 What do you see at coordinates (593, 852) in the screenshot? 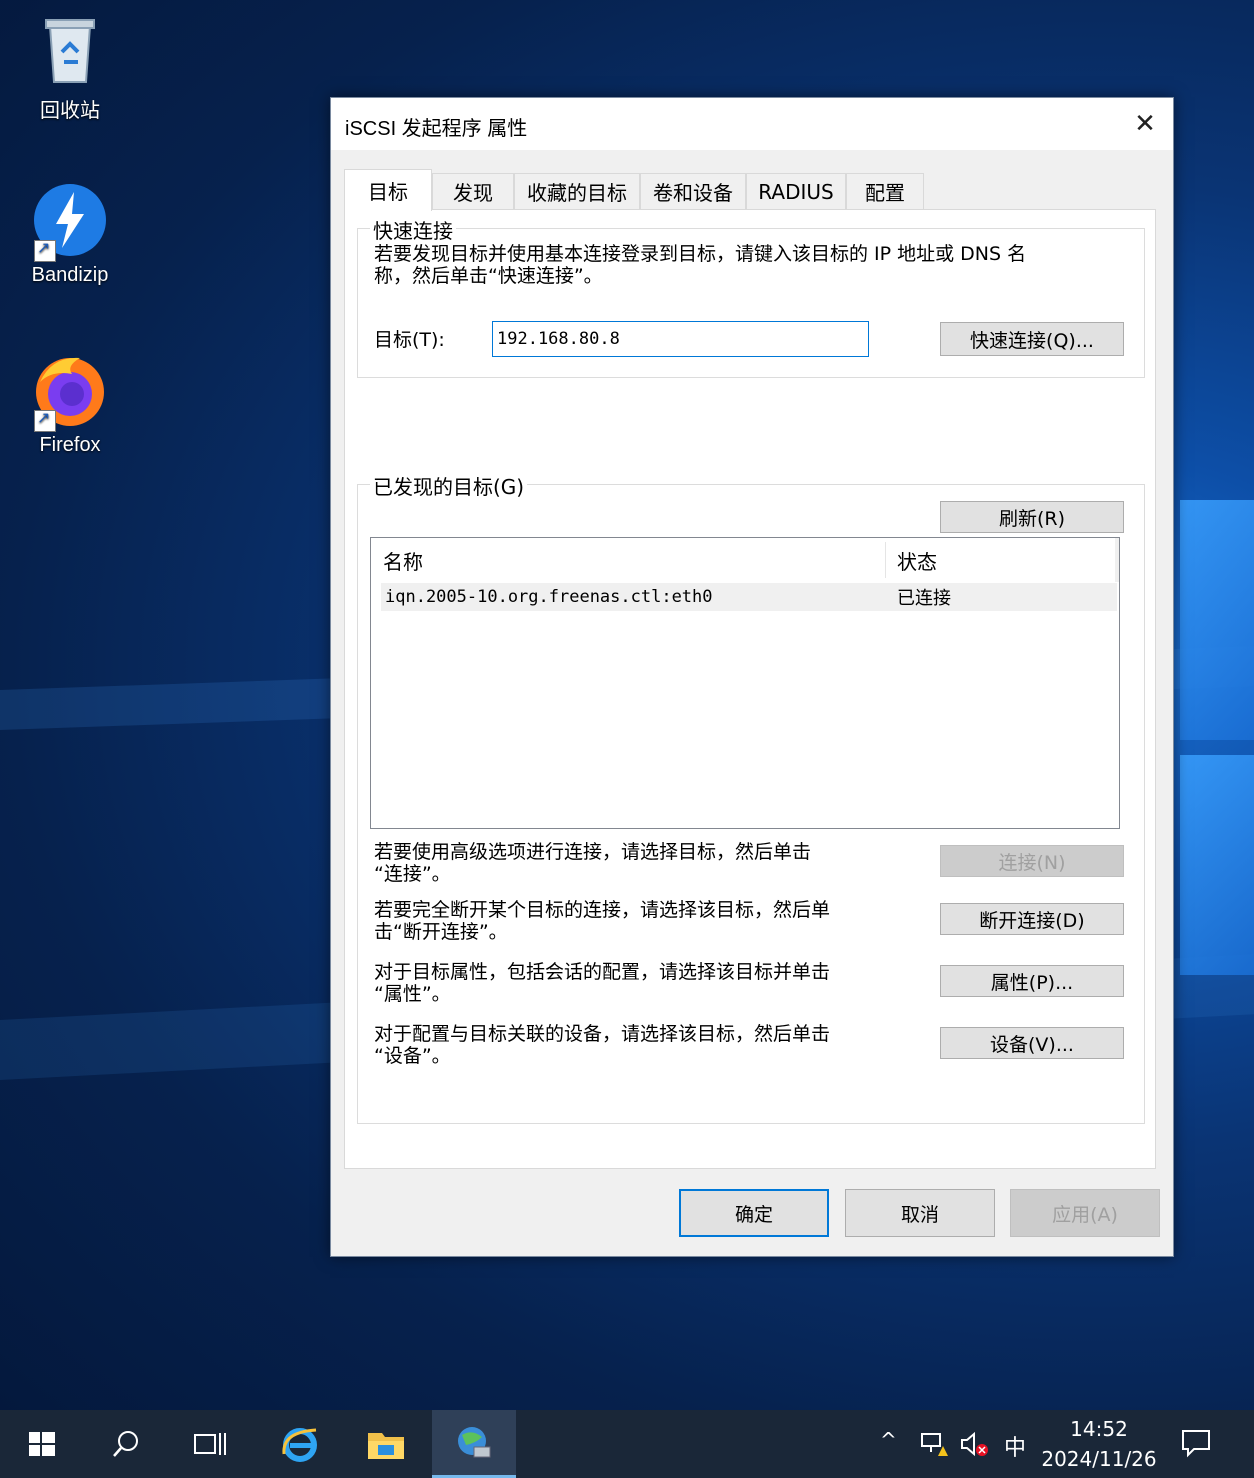
I see `connect-description-line1: 若要使用高级选项进行连接，请选择目标，然后单击` at bounding box center [593, 852].